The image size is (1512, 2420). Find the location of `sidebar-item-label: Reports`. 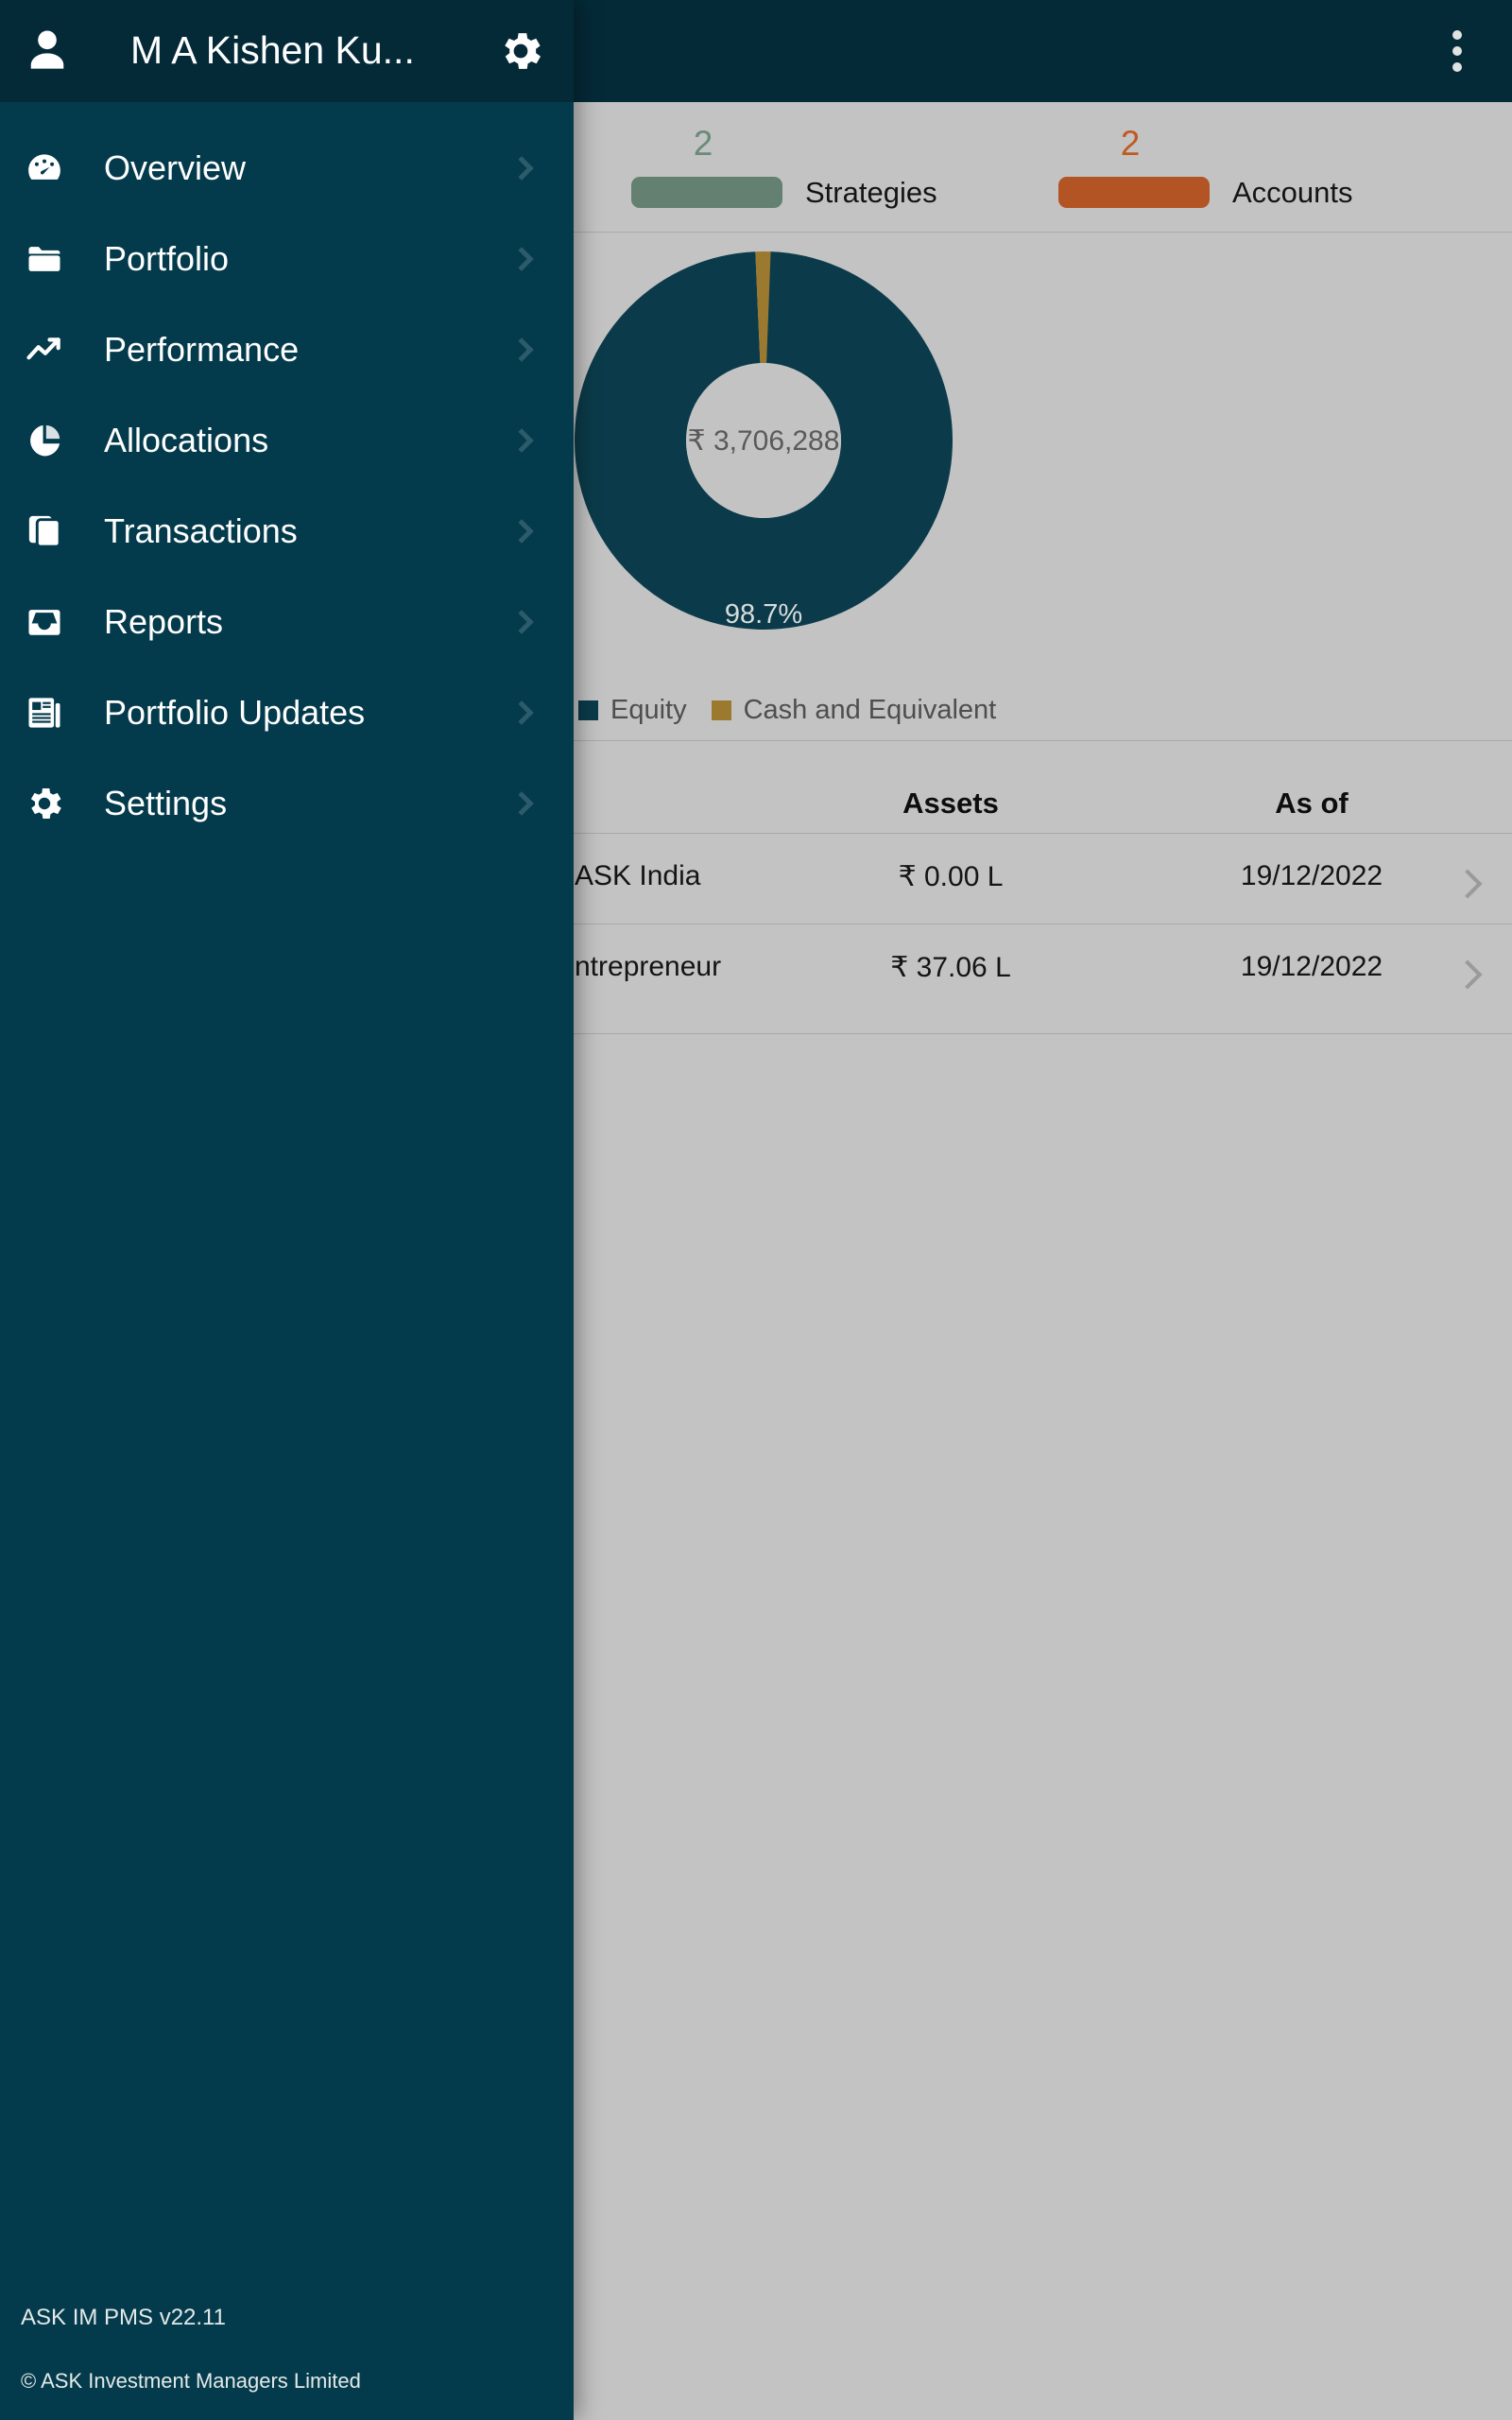

sidebar-item-label: Reports is located at coordinates (164, 621).